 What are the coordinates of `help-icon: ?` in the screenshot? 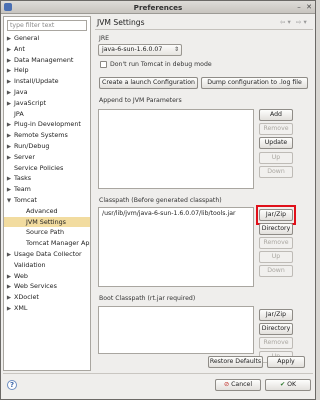 It's located at (12, 385).